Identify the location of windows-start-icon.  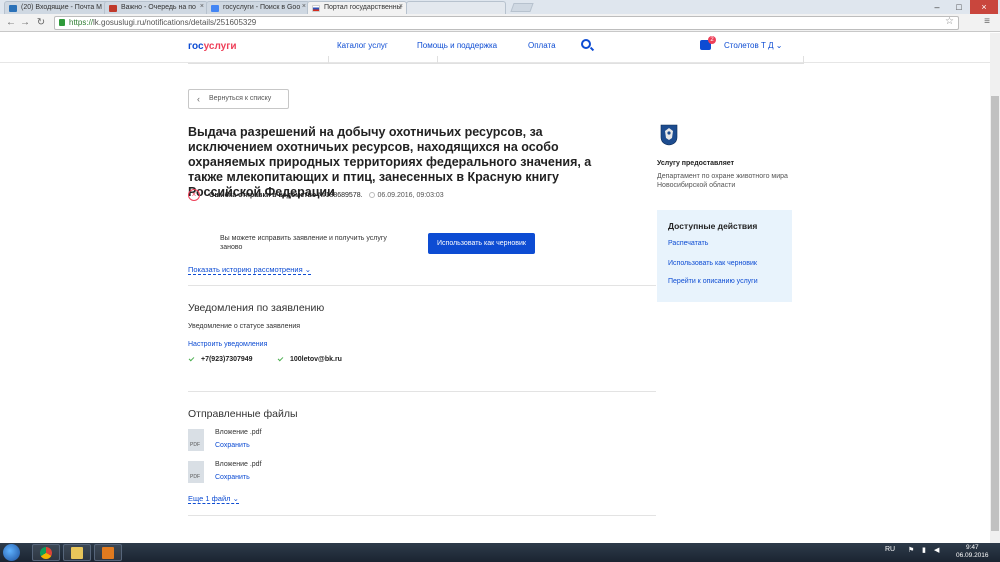
(11, 552).